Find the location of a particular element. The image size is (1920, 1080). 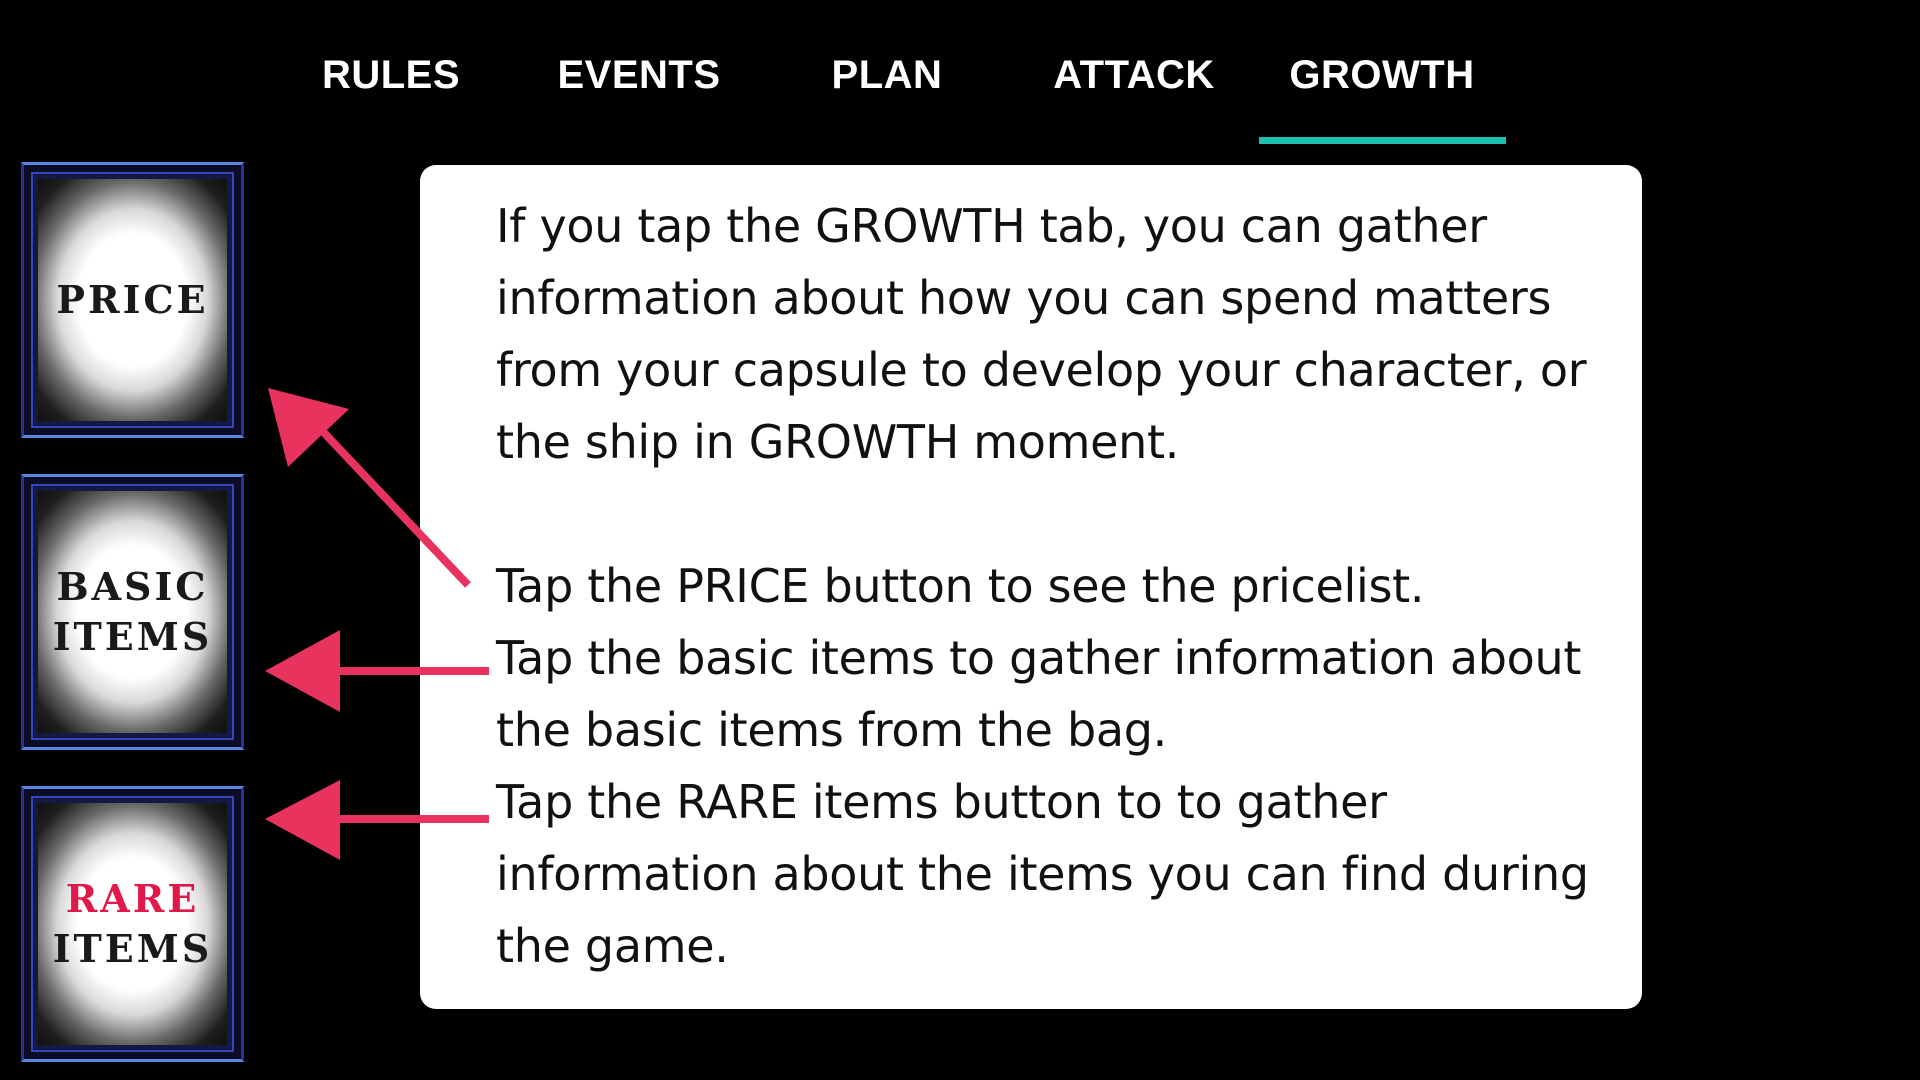

tab-growth: GROWTH is located at coordinates (1382, 72).